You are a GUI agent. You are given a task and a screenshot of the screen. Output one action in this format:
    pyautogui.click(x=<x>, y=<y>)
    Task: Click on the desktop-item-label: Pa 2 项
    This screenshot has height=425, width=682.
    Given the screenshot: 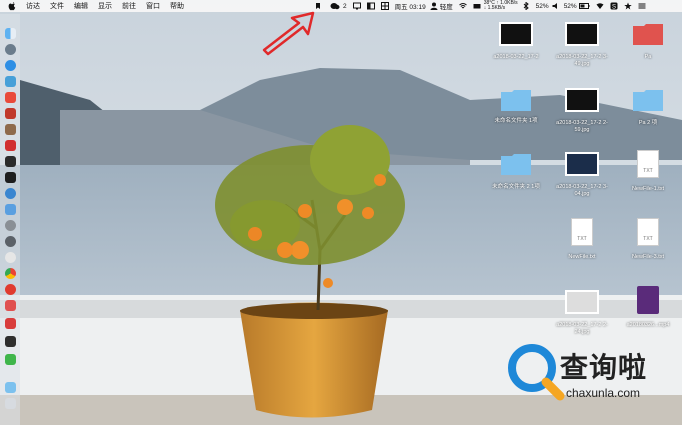 What is the action you would take?
    pyautogui.click(x=648, y=123)
    